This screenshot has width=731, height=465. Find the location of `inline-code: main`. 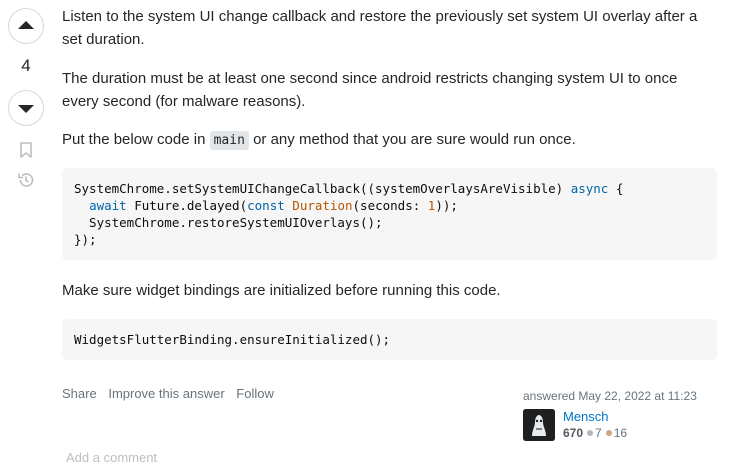

inline-code: main is located at coordinates (229, 140).